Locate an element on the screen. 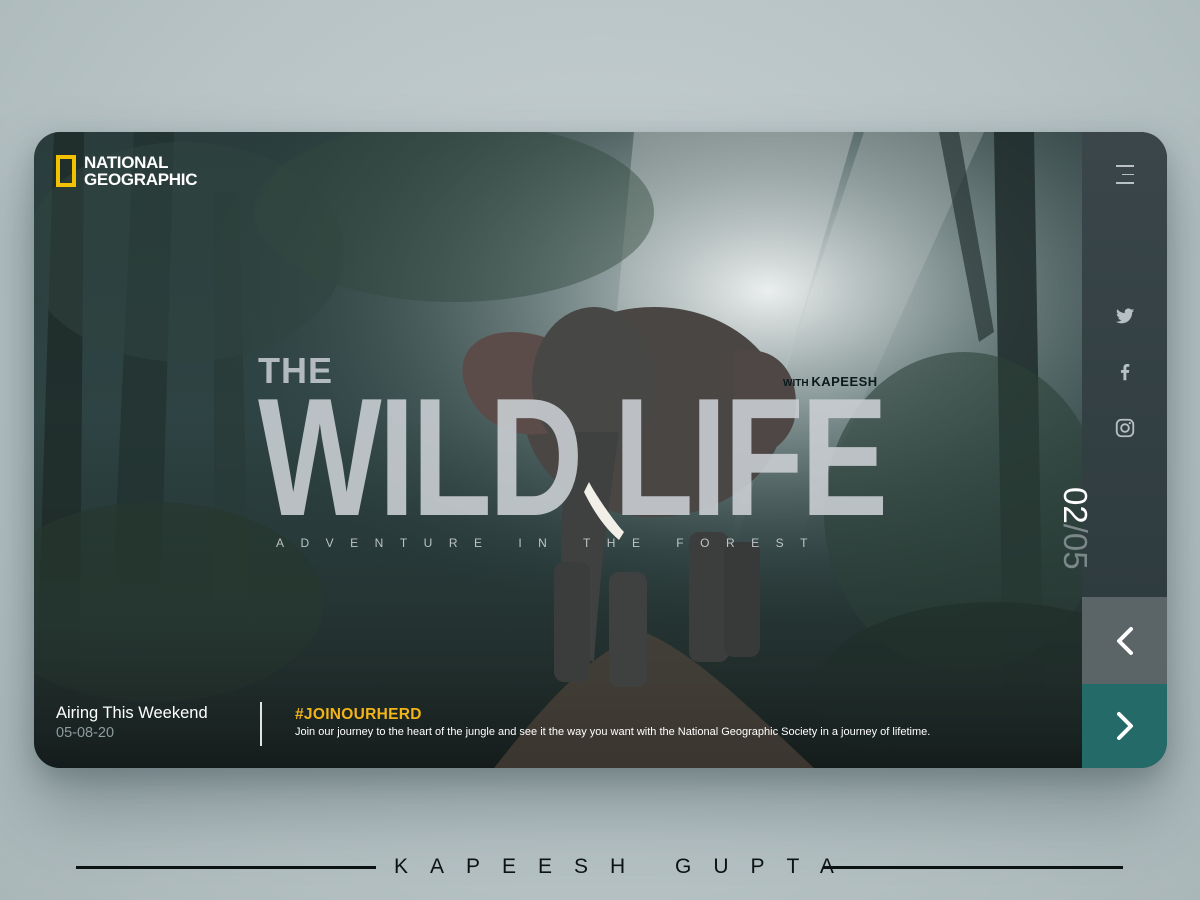 The image size is (1200, 900). host-name: KAPEESH is located at coordinates (844, 381).